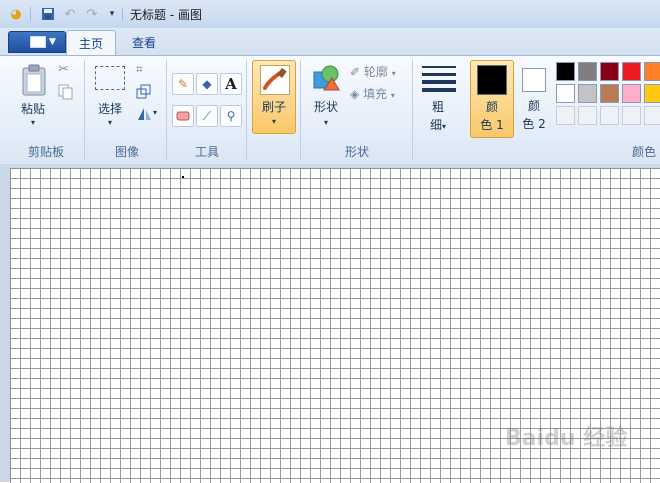  What do you see at coordinates (375, 72) in the screenshot?
I see `outline-label: 轮廓` at bounding box center [375, 72].